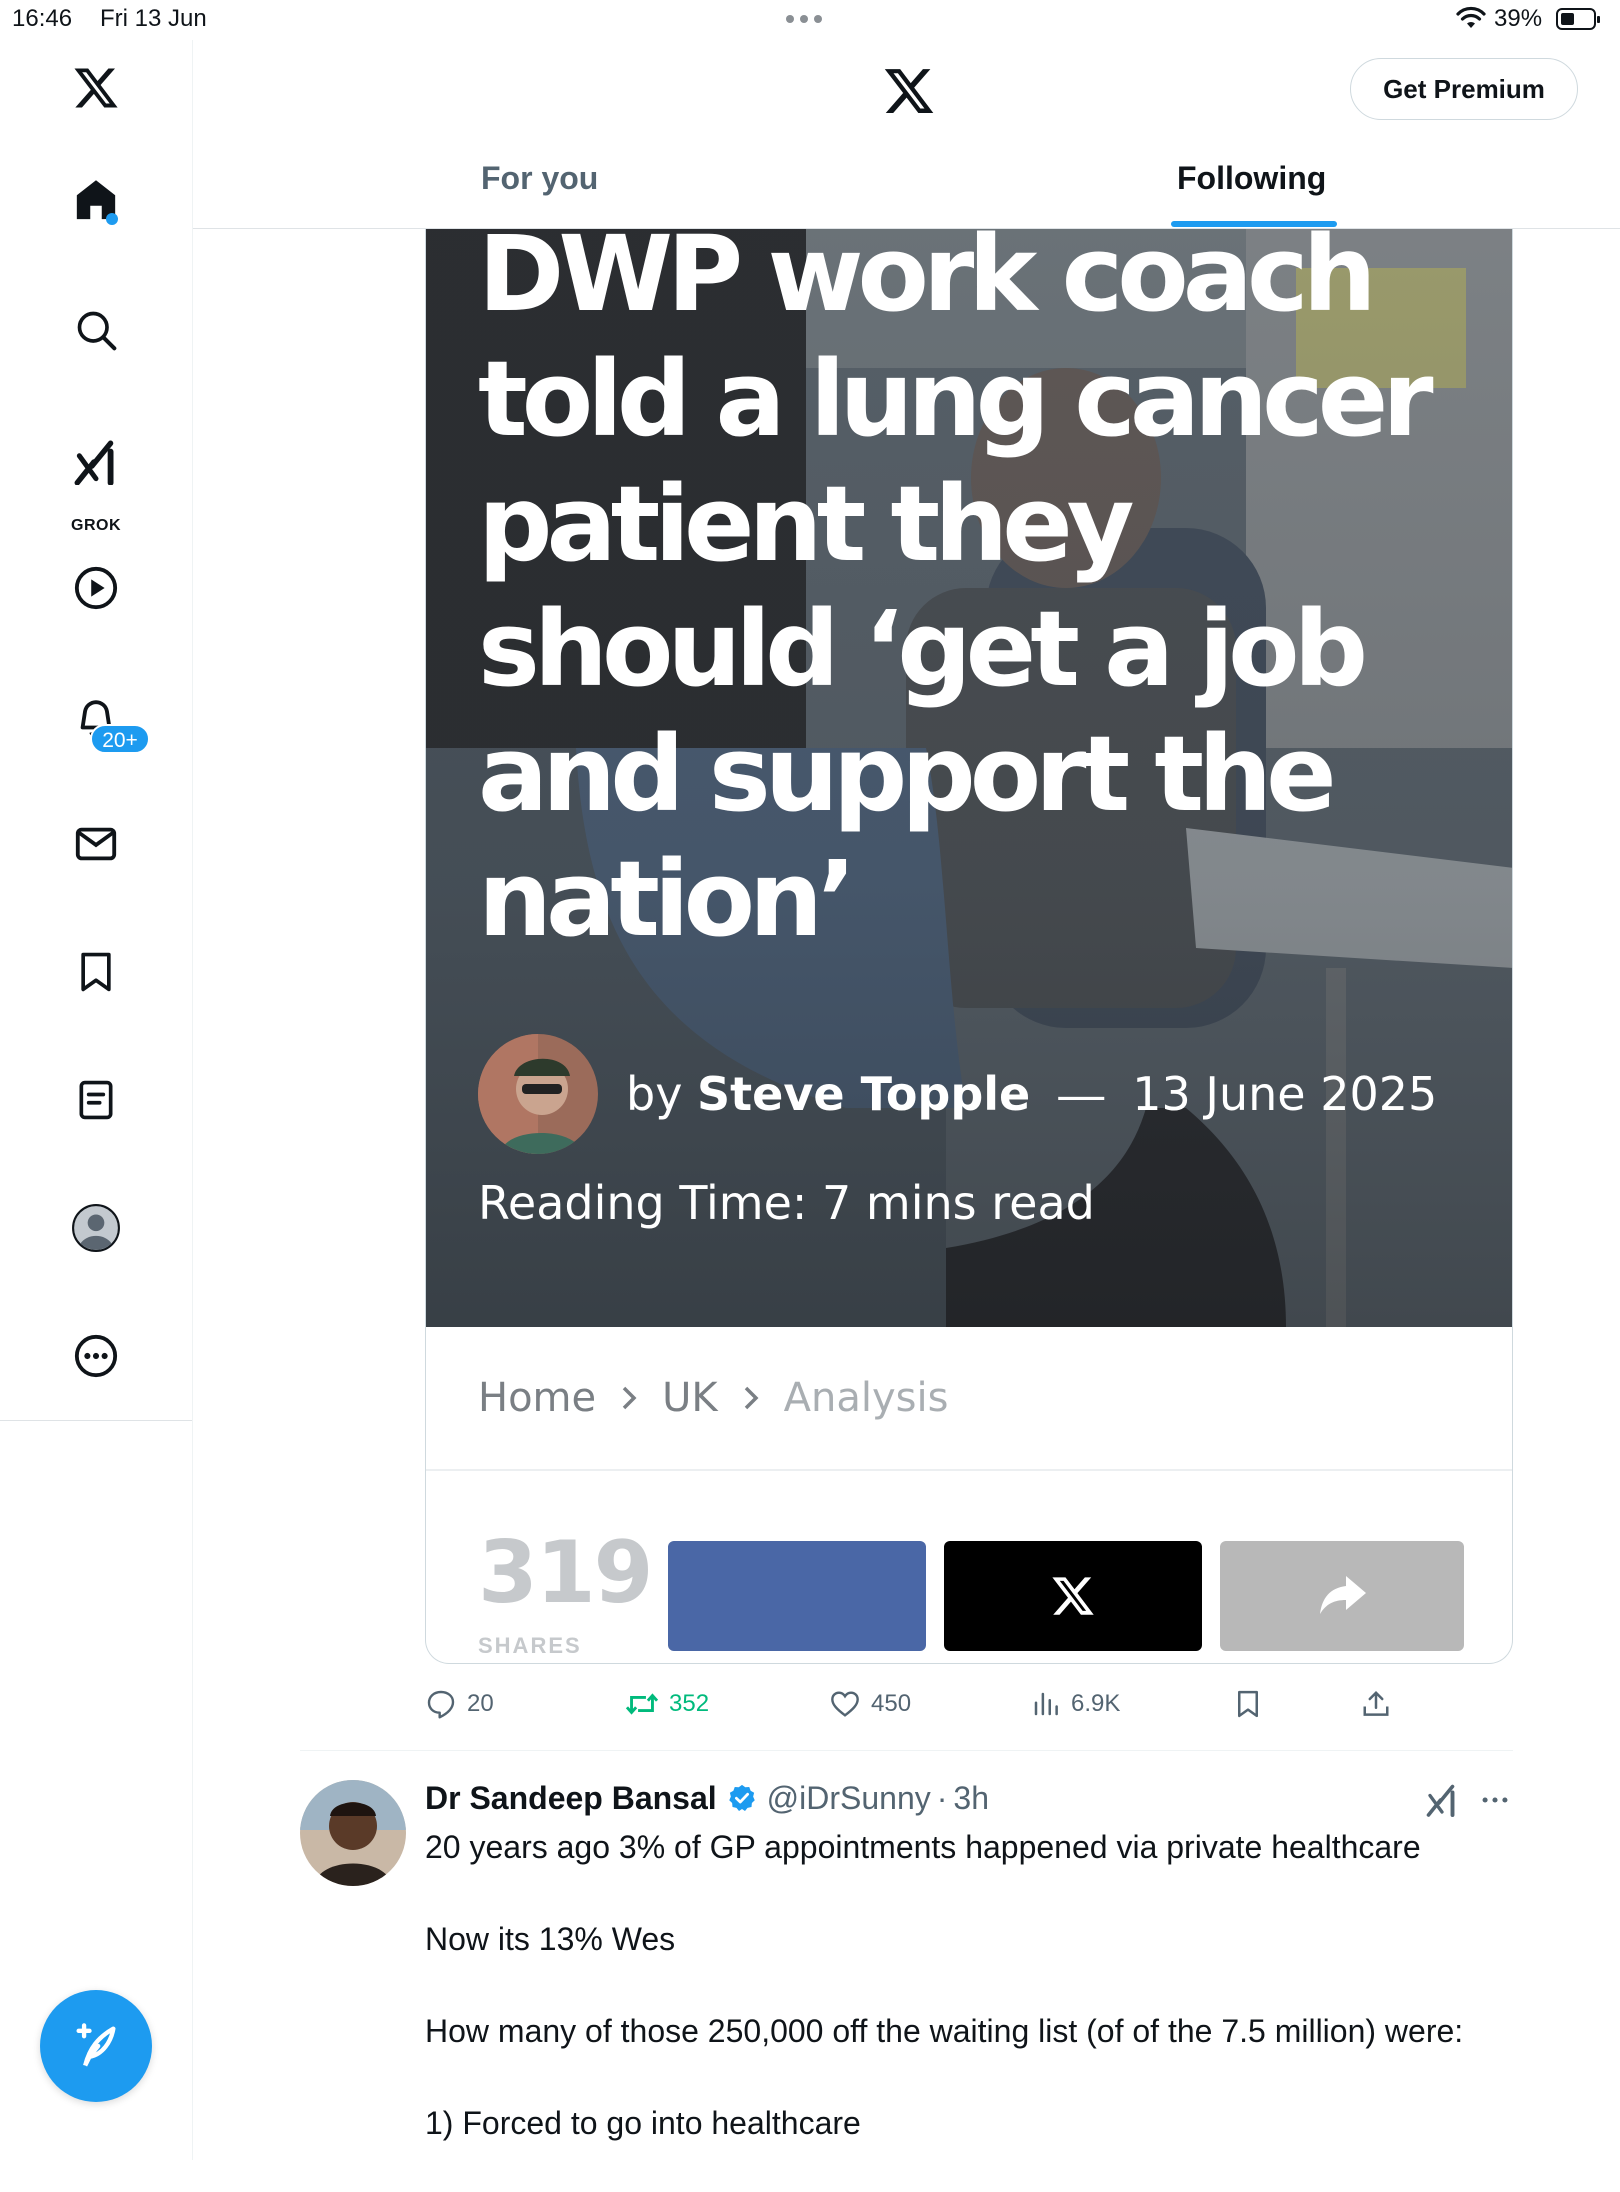  I want to click on share-icon, so click(1376, 1703).